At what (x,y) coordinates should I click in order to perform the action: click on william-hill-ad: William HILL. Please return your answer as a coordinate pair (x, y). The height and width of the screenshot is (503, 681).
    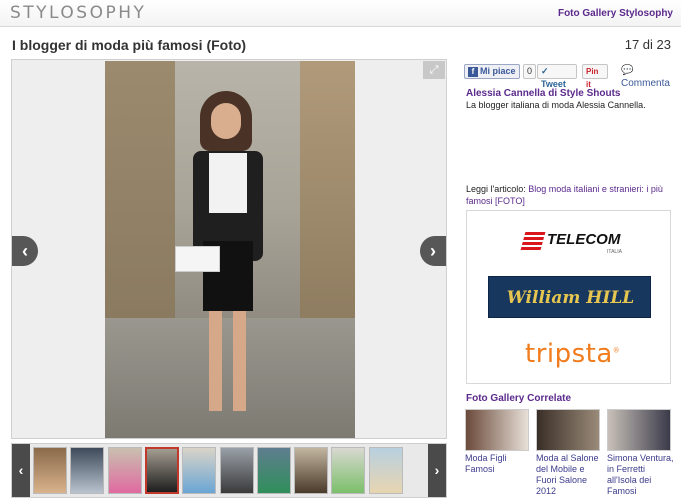
    Looking at the image, I should click on (569, 297).